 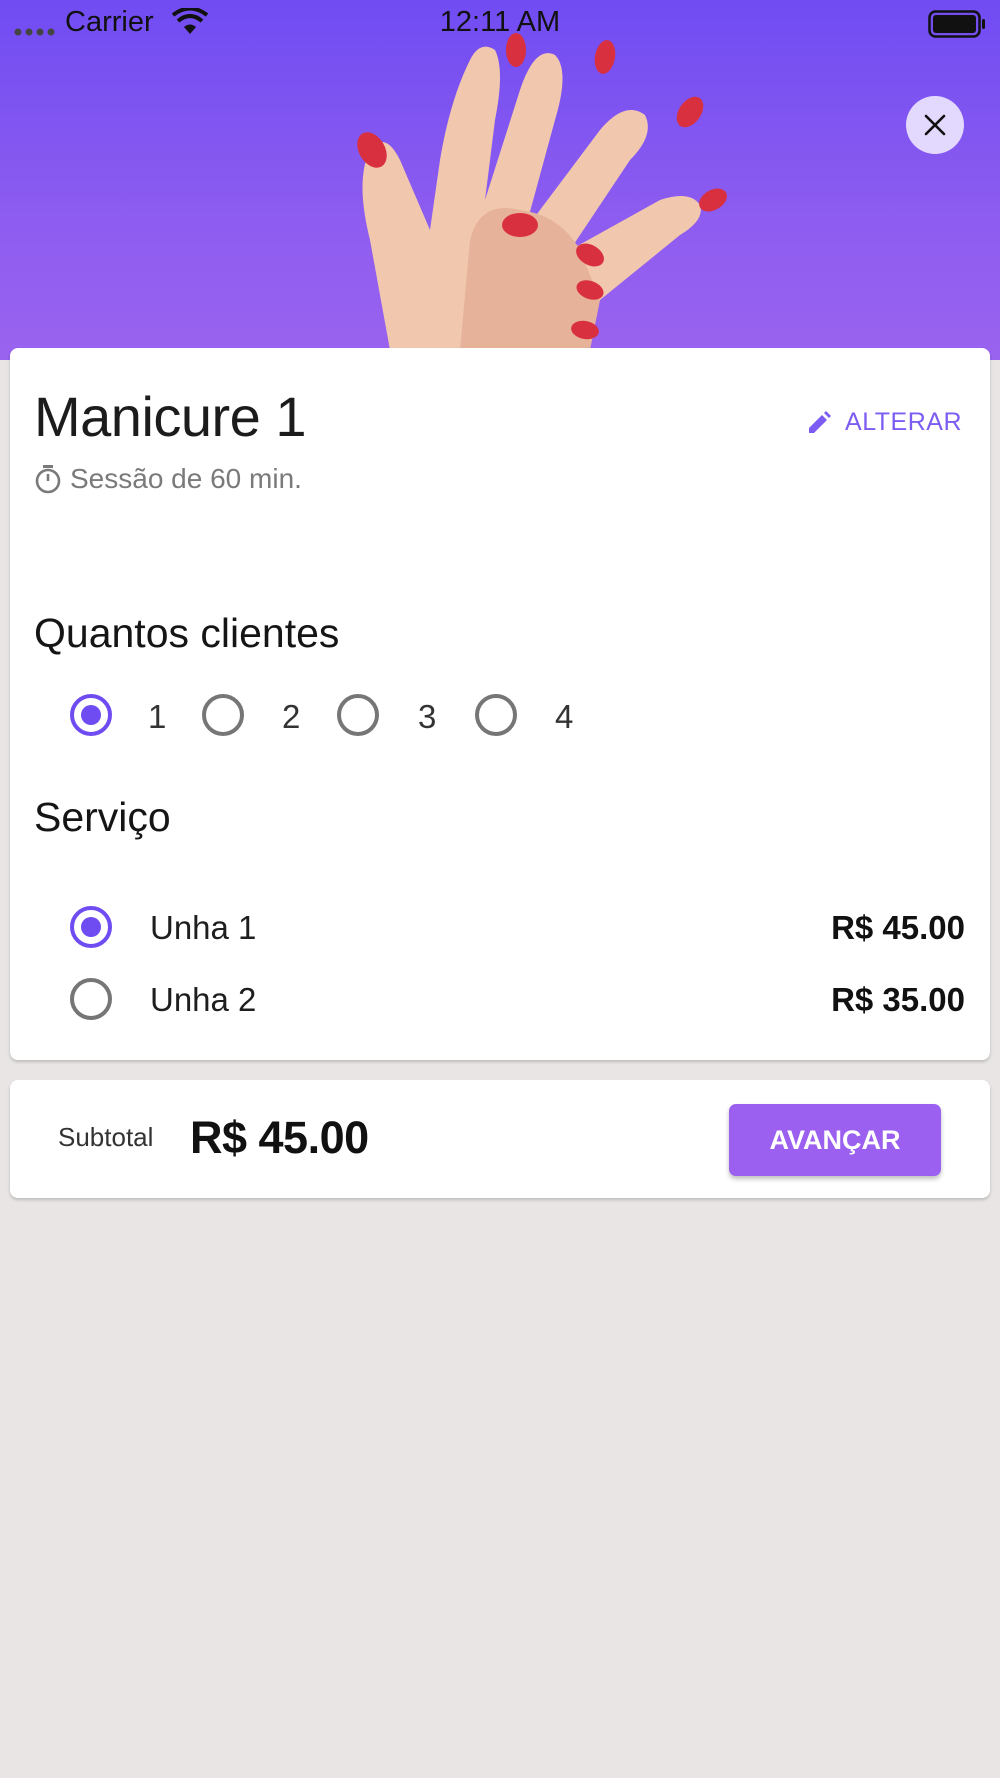 I want to click on status-bar: Carrier 12:11 AM, so click(x=500, y=24).